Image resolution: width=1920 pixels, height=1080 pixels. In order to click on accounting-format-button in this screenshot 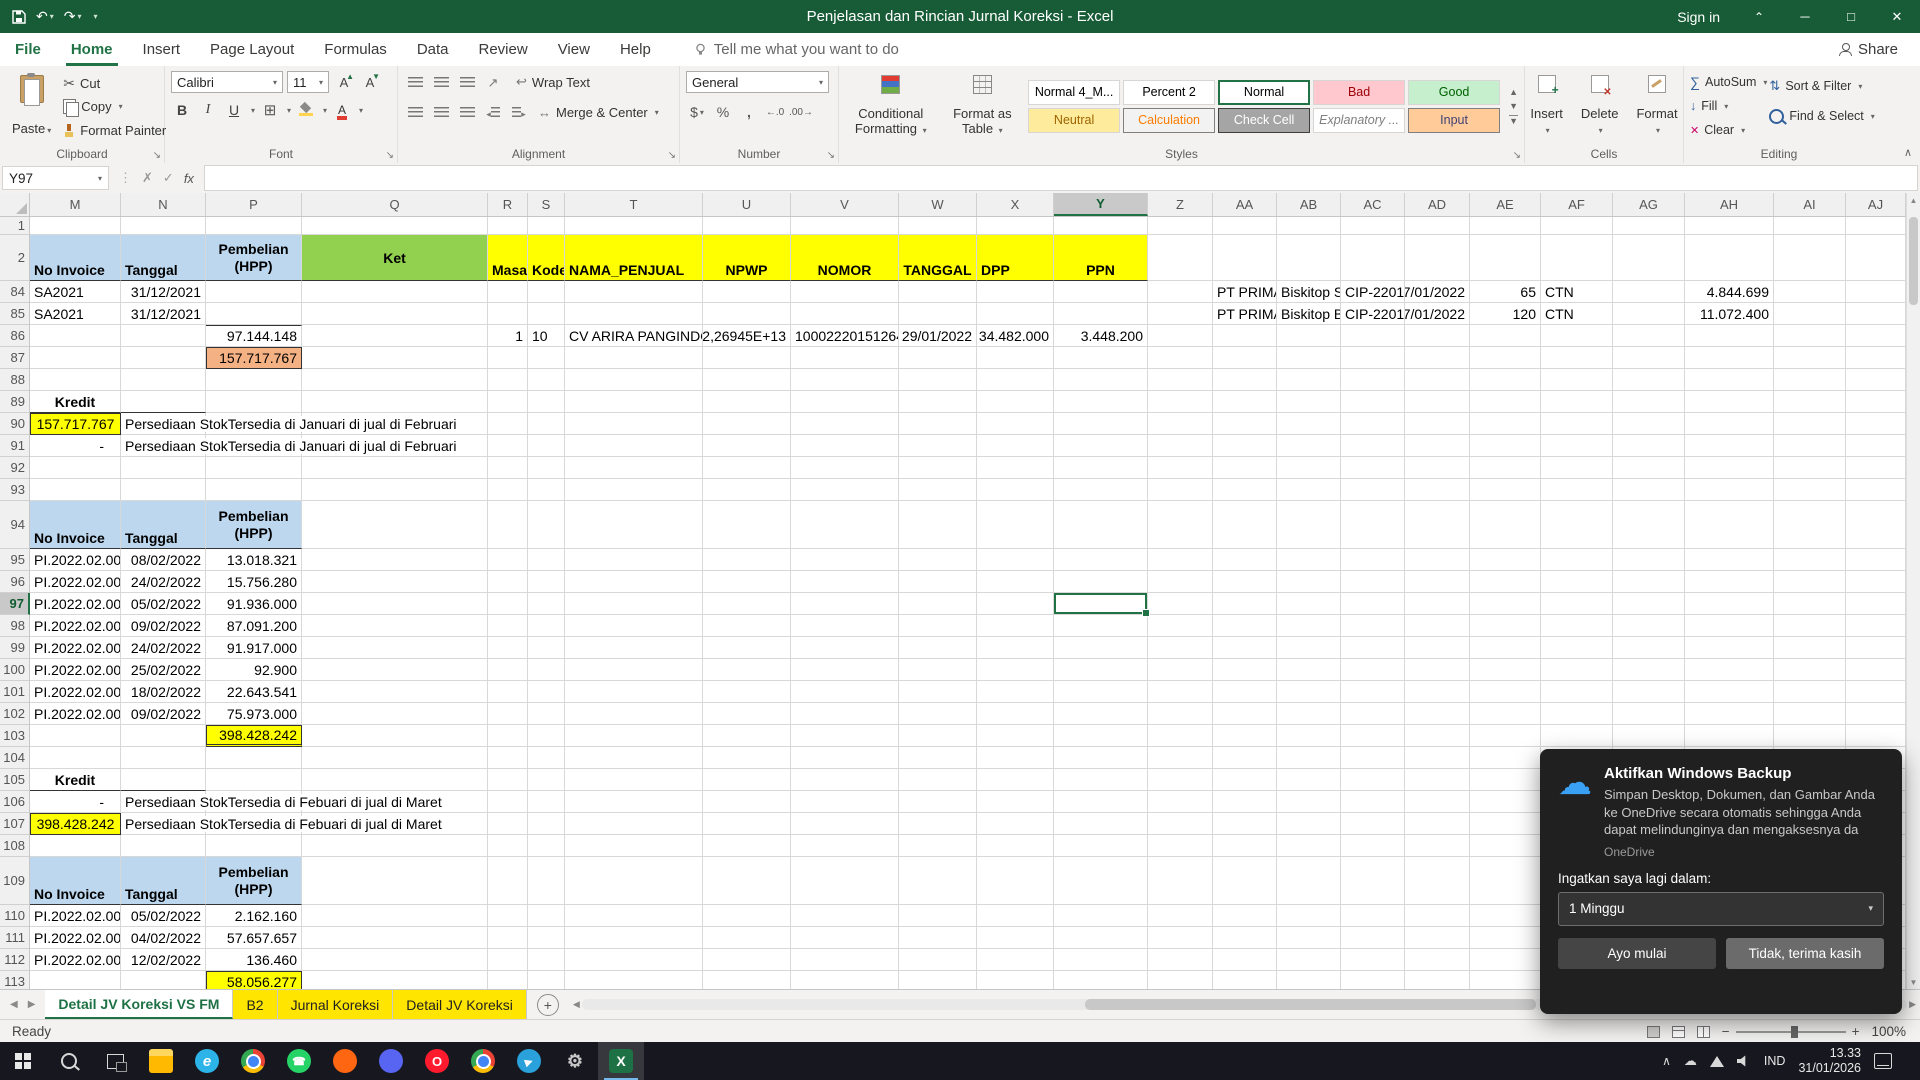, I will do `click(697, 112)`.